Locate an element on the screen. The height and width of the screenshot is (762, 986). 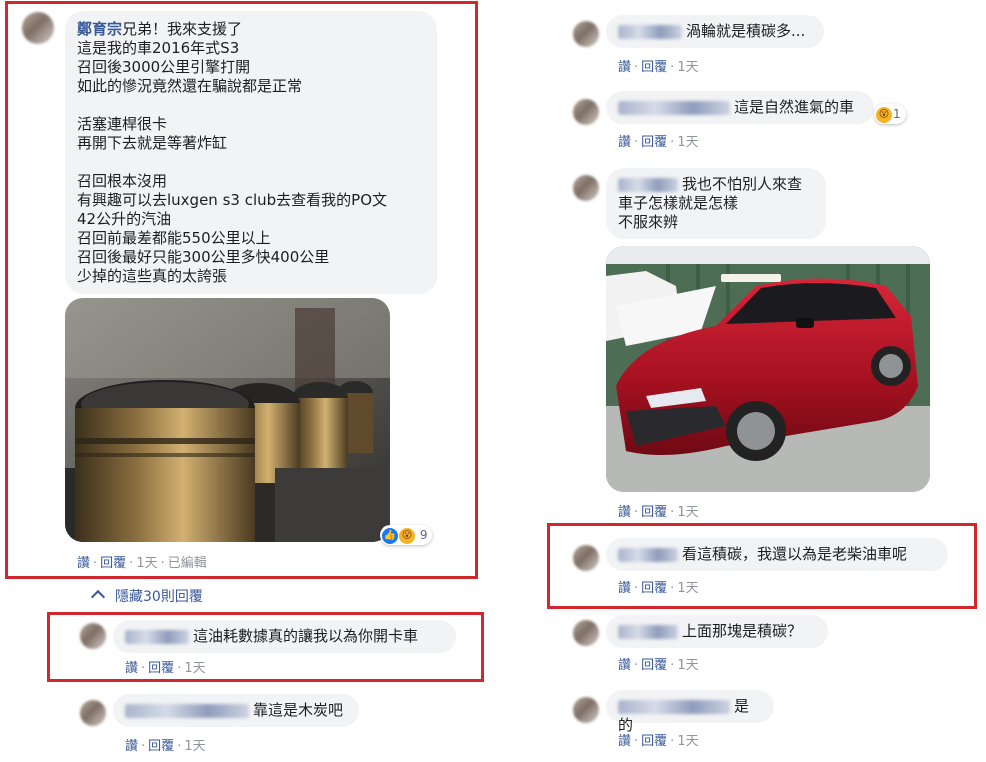
main-comment-reactions: 👍 😮 9 is located at coordinates (406, 535).